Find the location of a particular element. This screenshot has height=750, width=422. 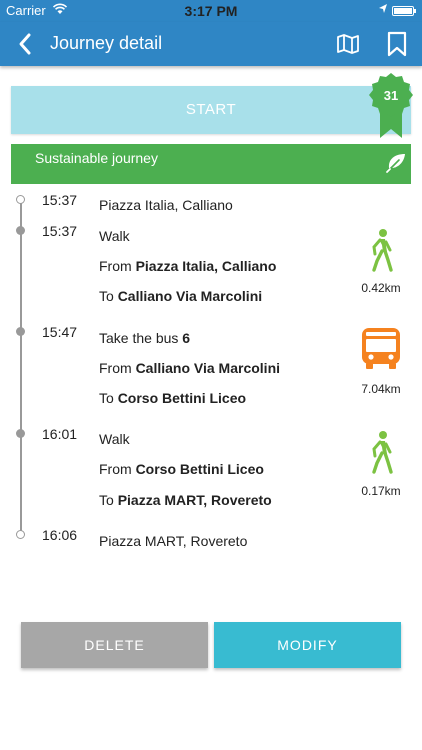

step-time: 16:06 is located at coordinates (60, 535).